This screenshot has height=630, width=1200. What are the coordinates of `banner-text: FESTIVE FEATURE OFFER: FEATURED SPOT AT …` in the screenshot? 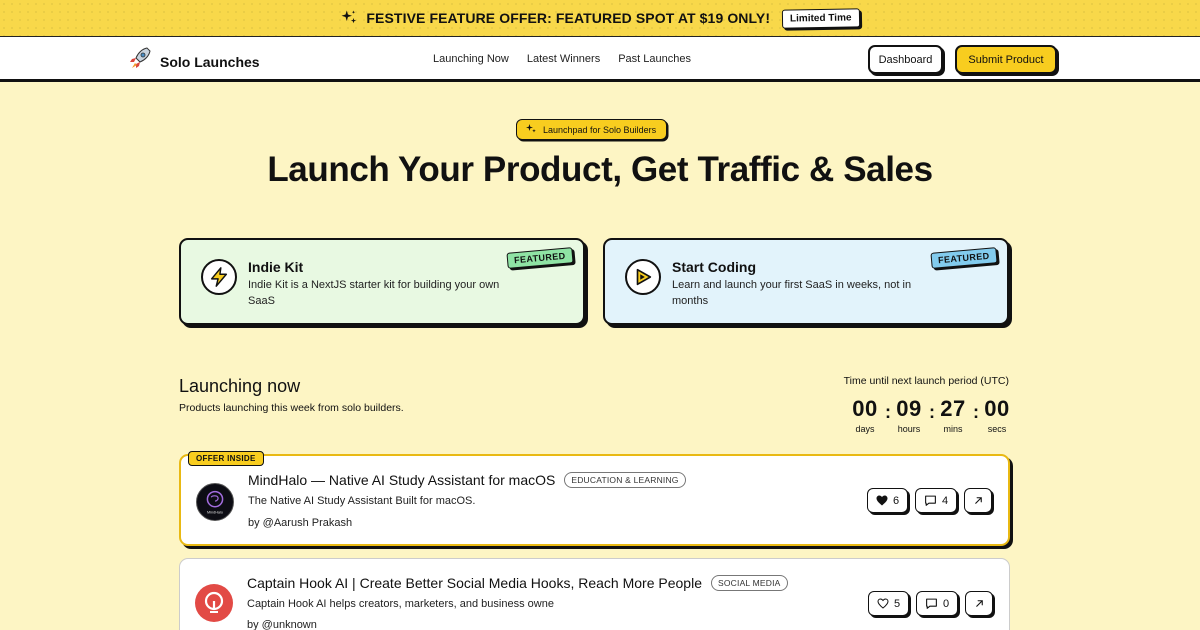 It's located at (568, 18).